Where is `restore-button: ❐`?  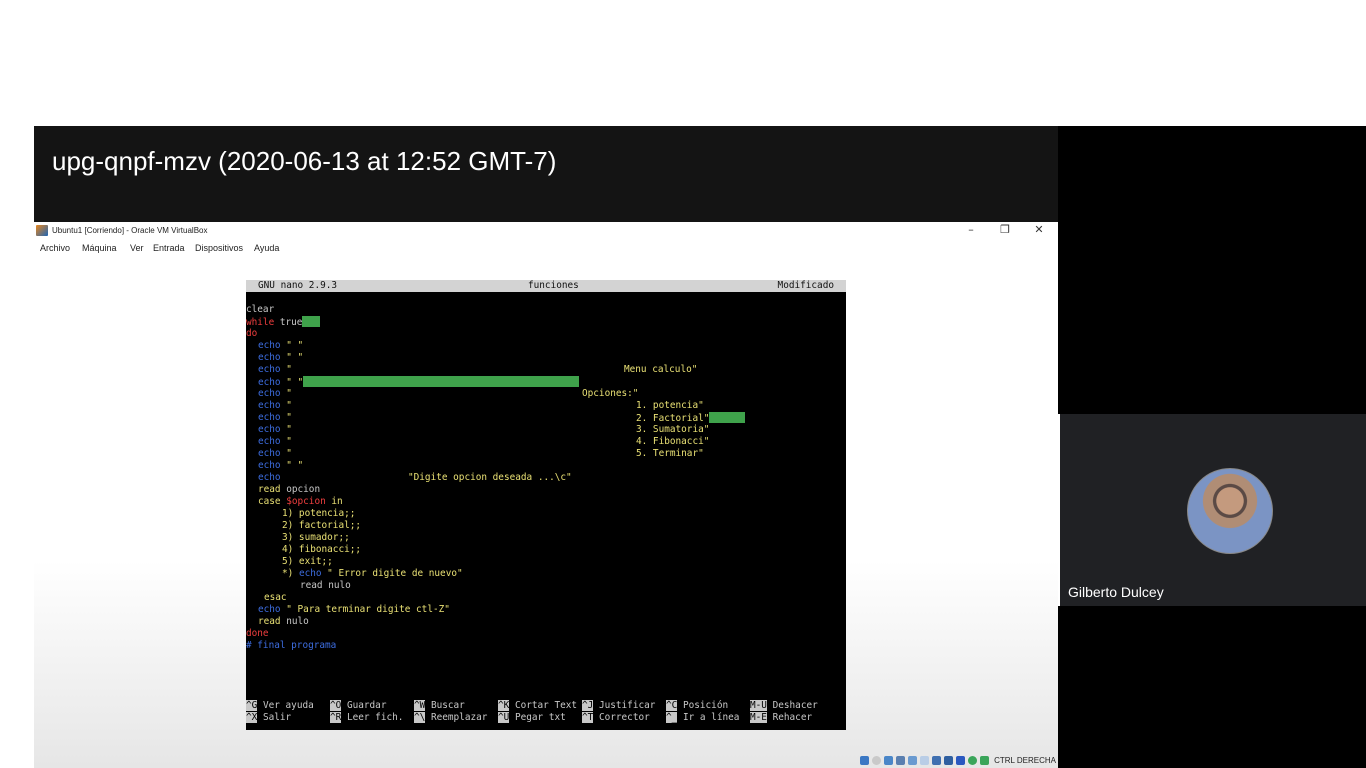
restore-button: ❐ is located at coordinates (1005, 230).